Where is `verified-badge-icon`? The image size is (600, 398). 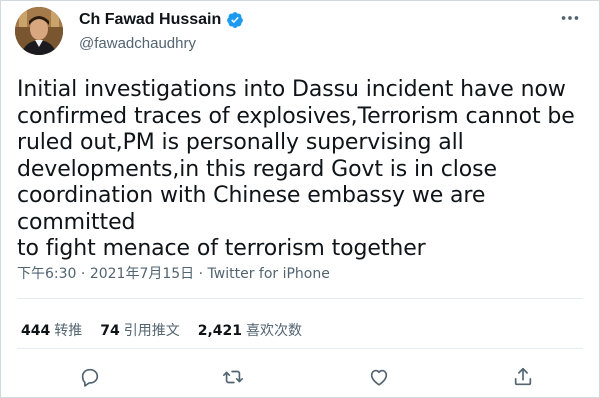
verified-badge-icon is located at coordinates (235, 20).